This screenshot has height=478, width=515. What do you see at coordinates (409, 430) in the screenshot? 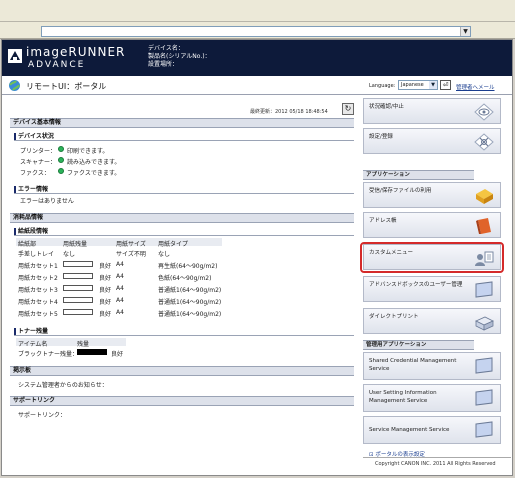
I see `button-label: Service Management Service` at bounding box center [409, 430].